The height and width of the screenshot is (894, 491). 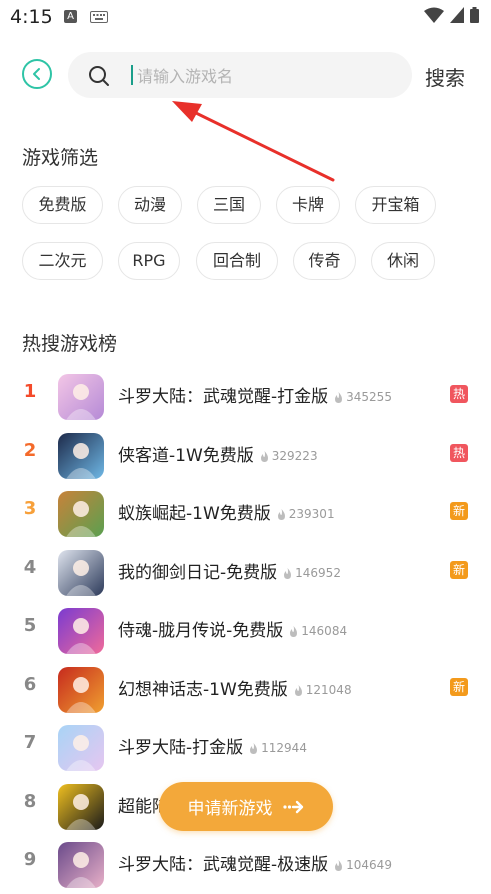 I want to click on search-button: 搜索, so click(x=445, y=76).